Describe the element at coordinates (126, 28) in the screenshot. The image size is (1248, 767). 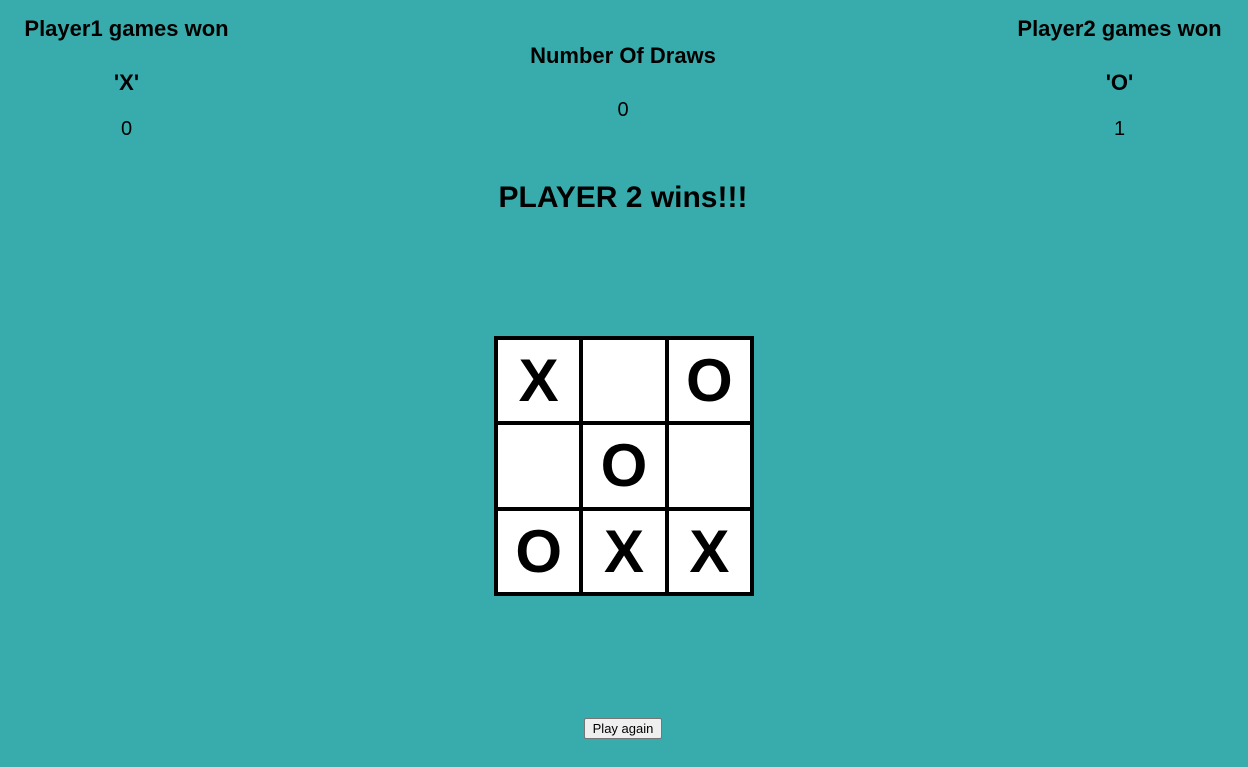
I see `player1-title: Player1 games won` at that location.